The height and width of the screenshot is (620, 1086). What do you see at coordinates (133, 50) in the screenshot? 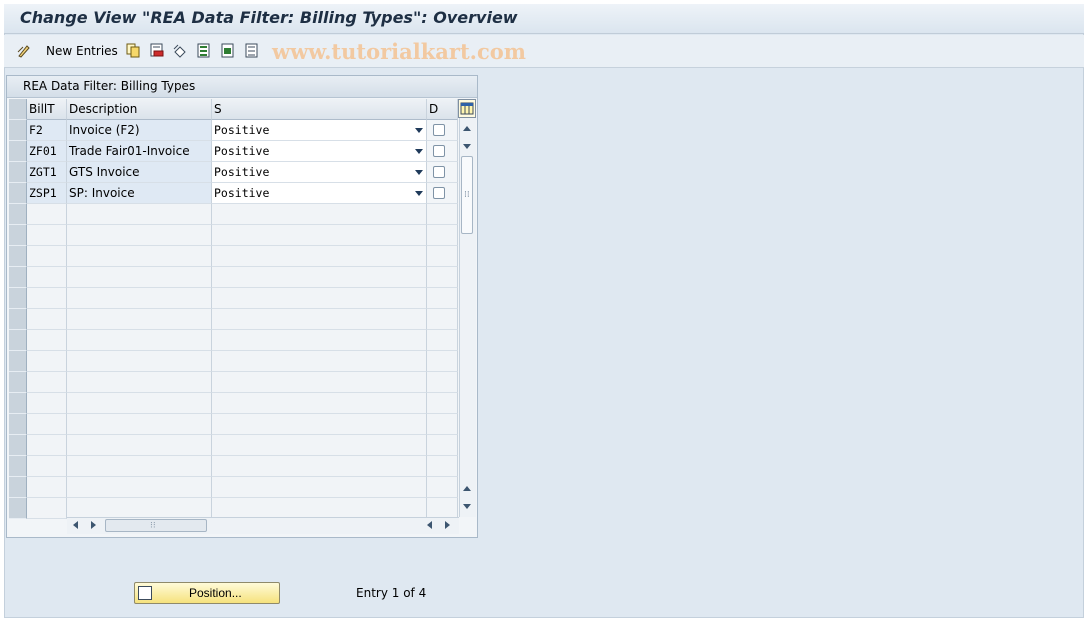
I see `copy-icon` at bounding box center [133, 50].